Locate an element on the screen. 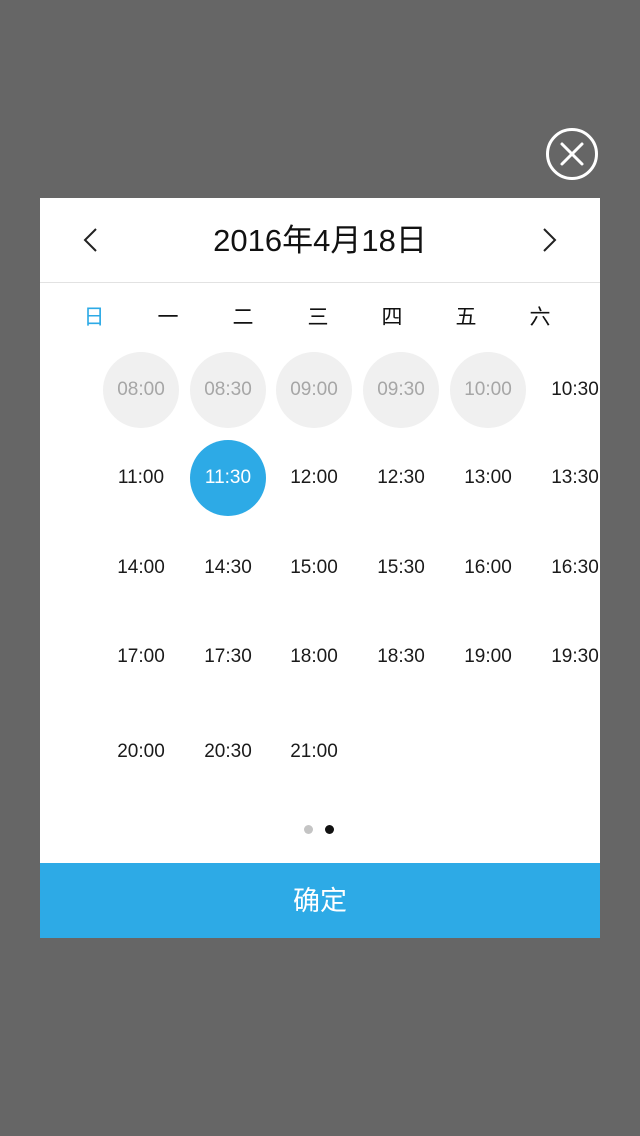 This screenshot has height=1136, width=640. page-title: 2016年4月18日 is located at coordinates (320, 240).